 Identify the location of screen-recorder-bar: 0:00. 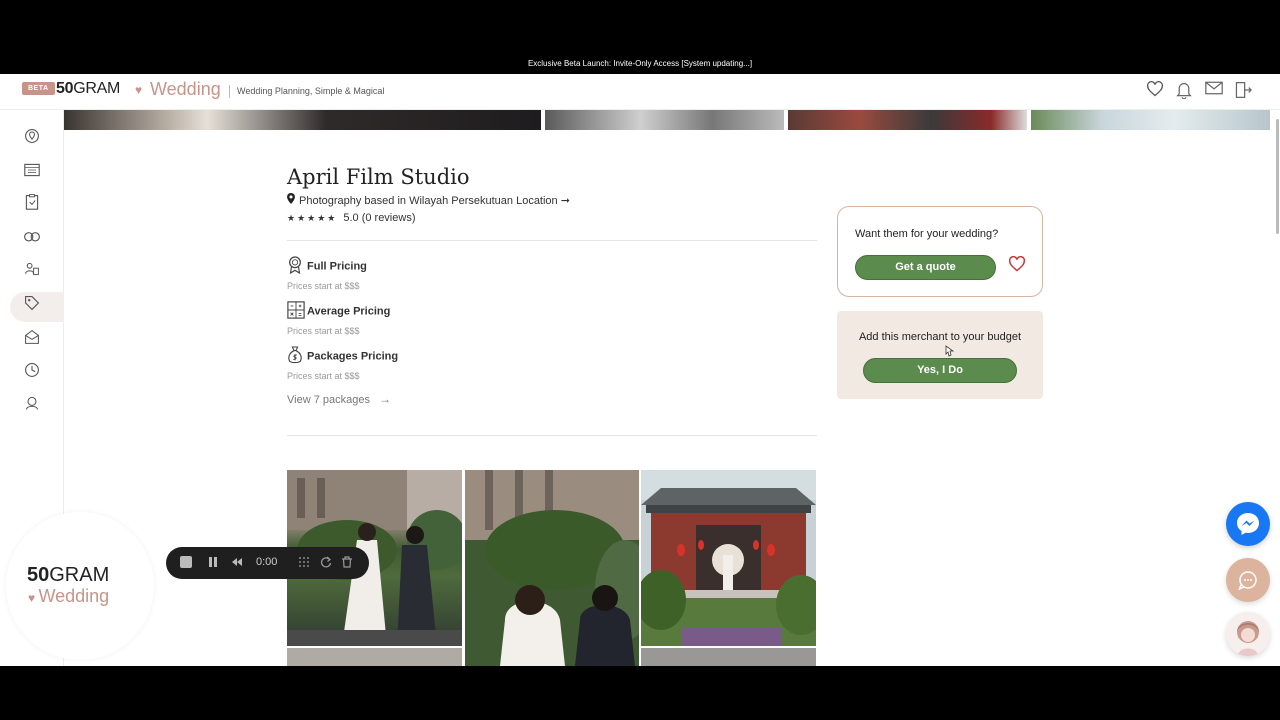
(267, 563).